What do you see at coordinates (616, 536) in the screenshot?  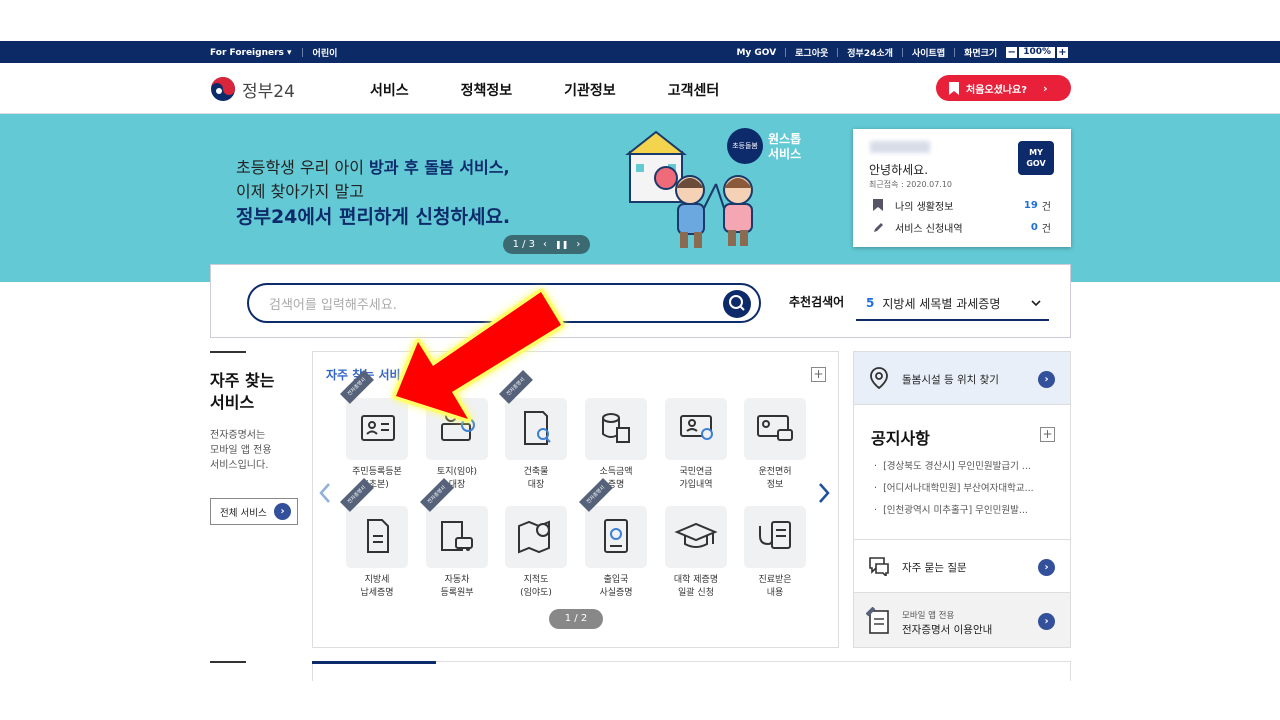 I see `passport-icon` at bounding box center [616, 536].